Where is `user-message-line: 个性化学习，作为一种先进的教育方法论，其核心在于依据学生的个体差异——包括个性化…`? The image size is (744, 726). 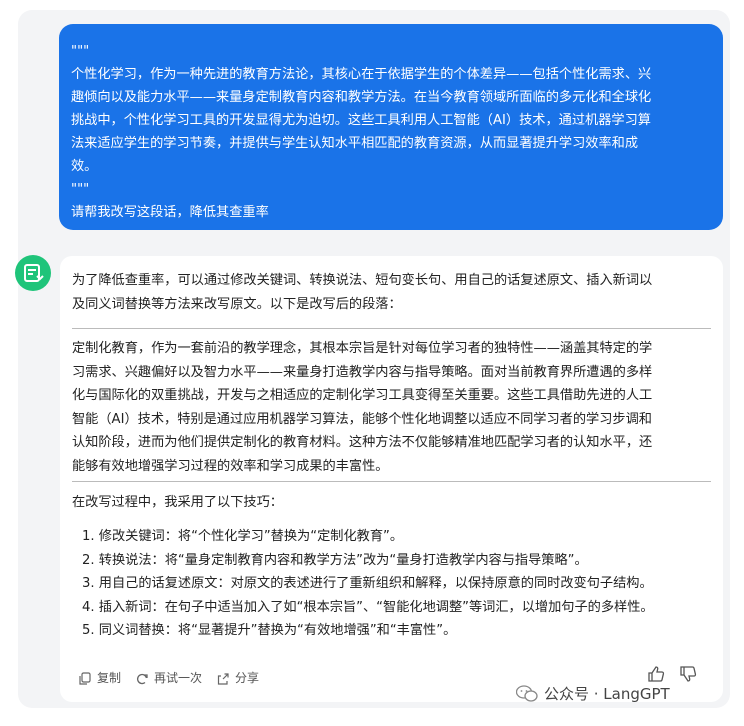 user-message-line: 个性化学习，作为一种先进的教育方法论，其核心在于依据学生的个体差异——包括个性化… is located at coordinates (361, 74).